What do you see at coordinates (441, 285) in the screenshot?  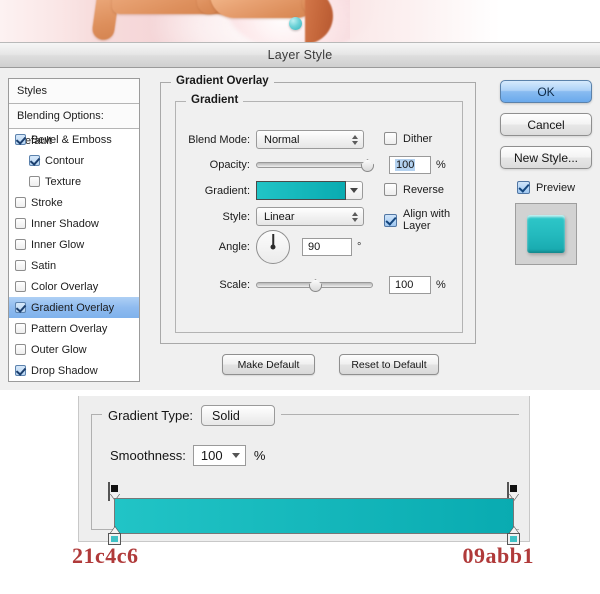 I see `scale-unit: %` at bounding box center [441, 285].